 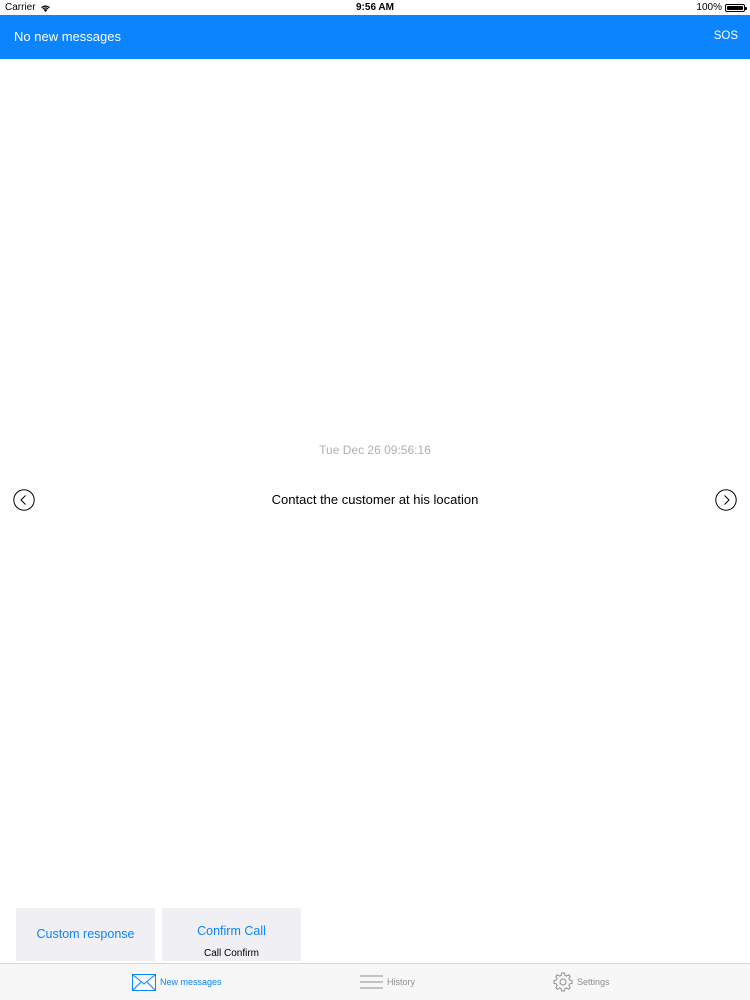 I want to click on tab-history: History, so click(x=387, y=982).